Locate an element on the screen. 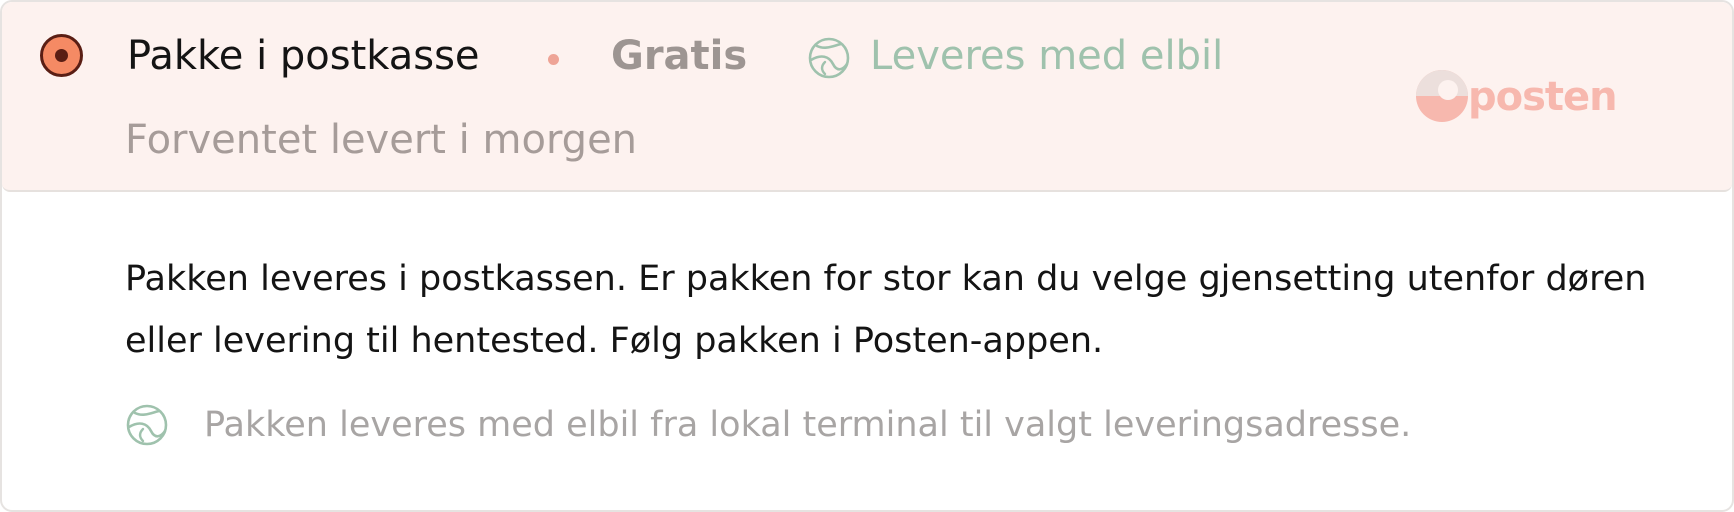 The image size is (1734, 512). posten-logo-mark is located at coordinates (1442, 96).